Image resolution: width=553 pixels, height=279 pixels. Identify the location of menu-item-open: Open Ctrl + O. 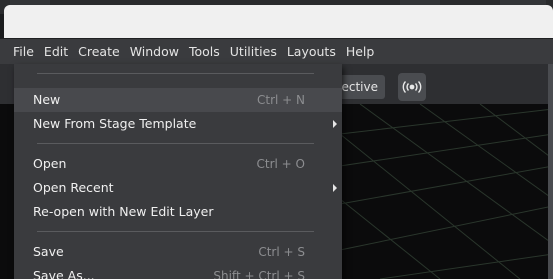
(178, 164).